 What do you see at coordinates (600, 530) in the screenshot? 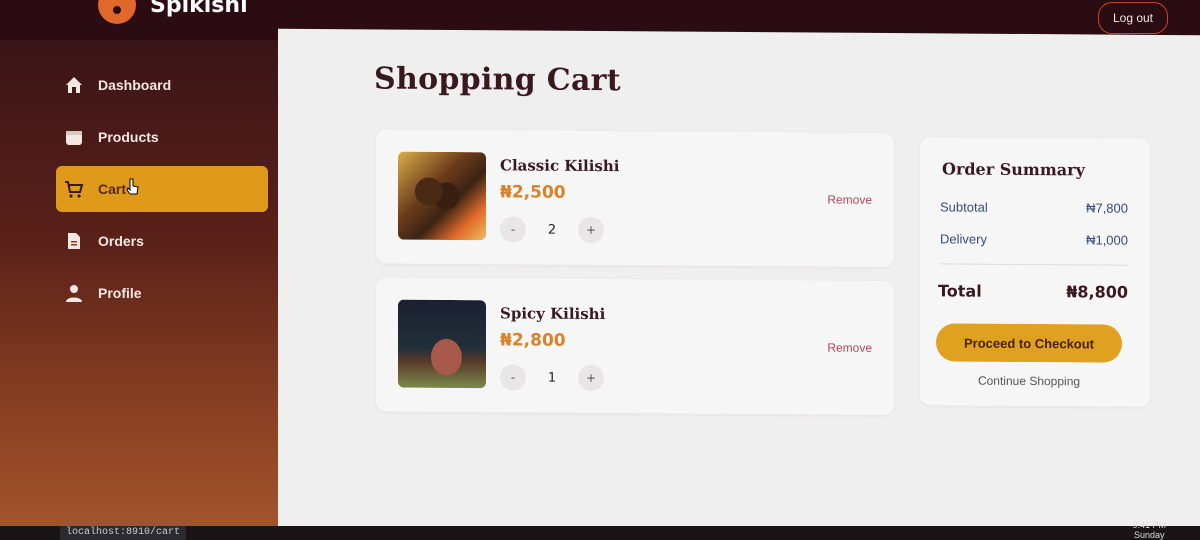
I see `status-bar: localhost:8910/cart 9:41 PM Sunday` at bounding box center [600, 530].